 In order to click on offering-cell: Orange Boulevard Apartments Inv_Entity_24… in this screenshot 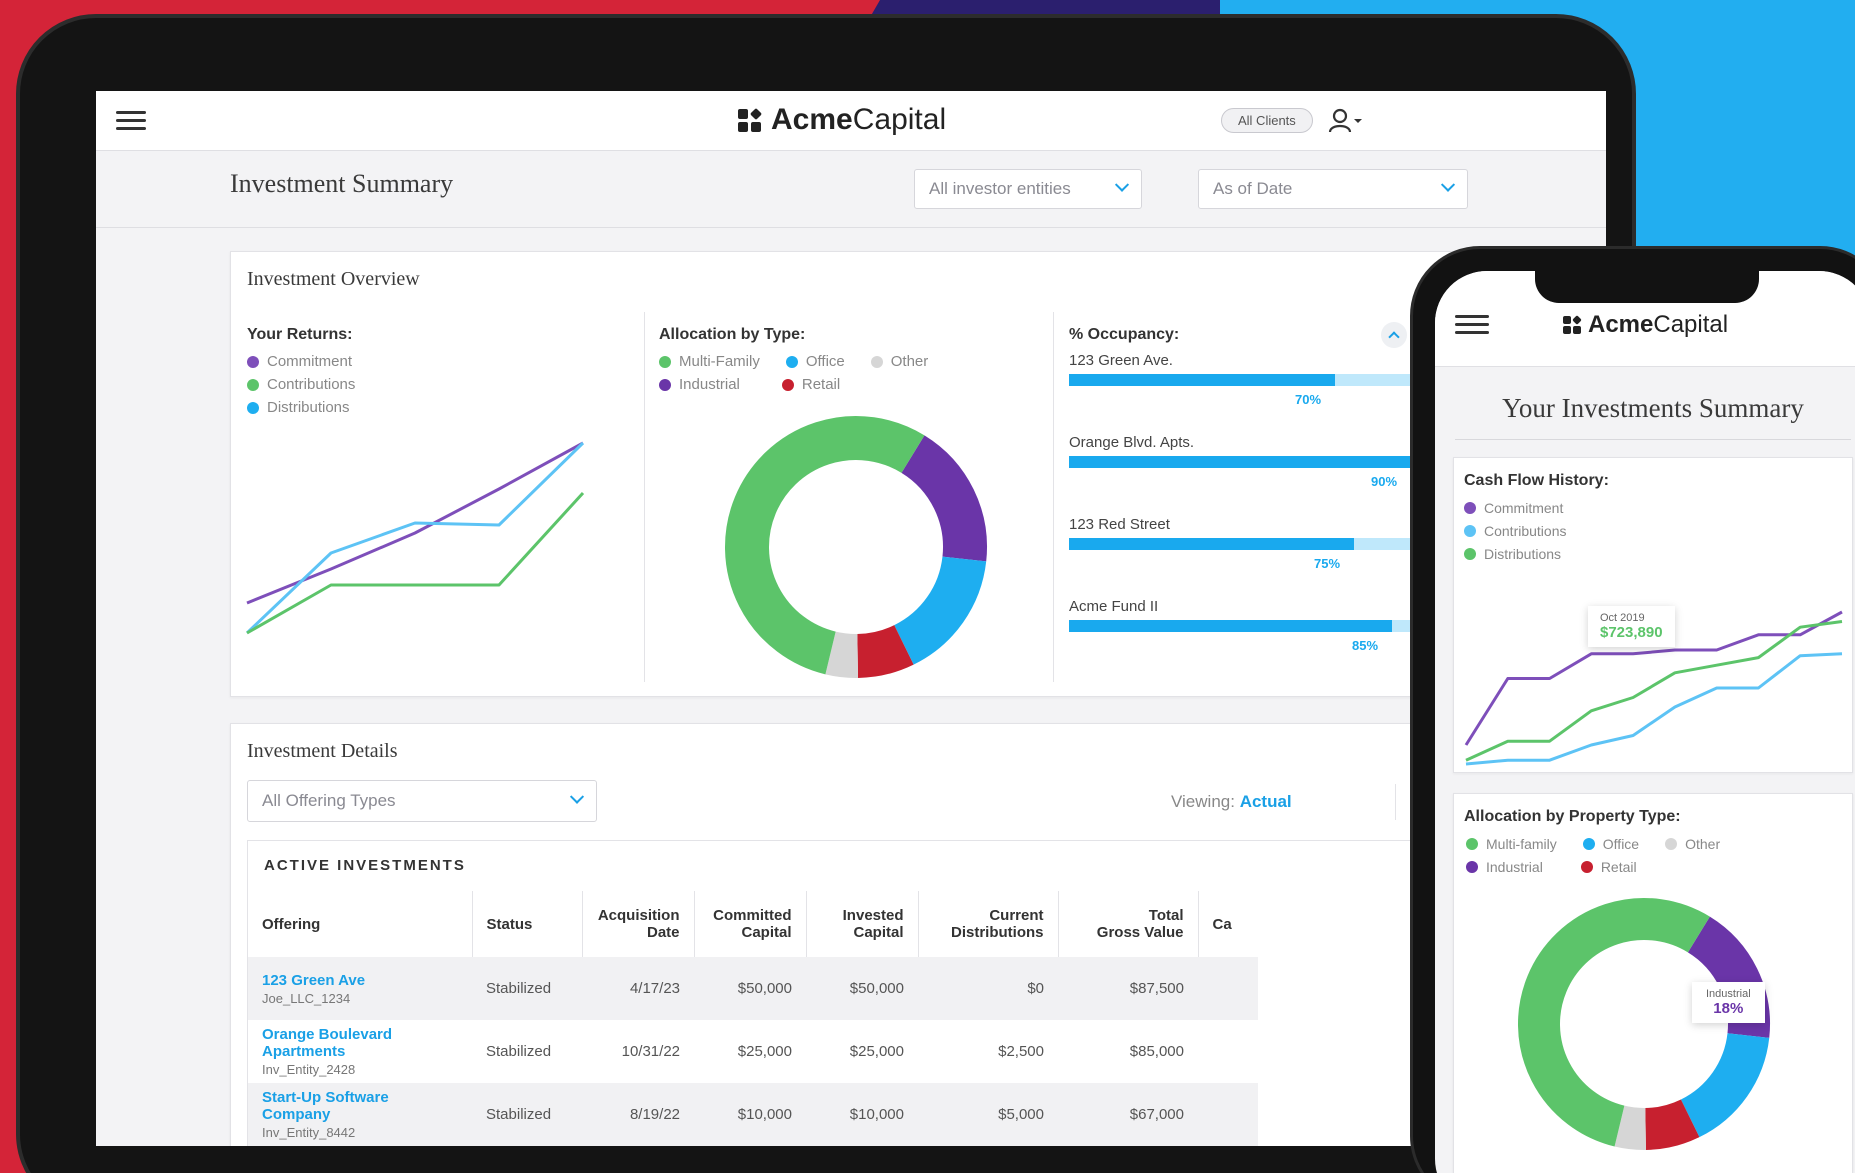, I will do `click(360, 1051)`.